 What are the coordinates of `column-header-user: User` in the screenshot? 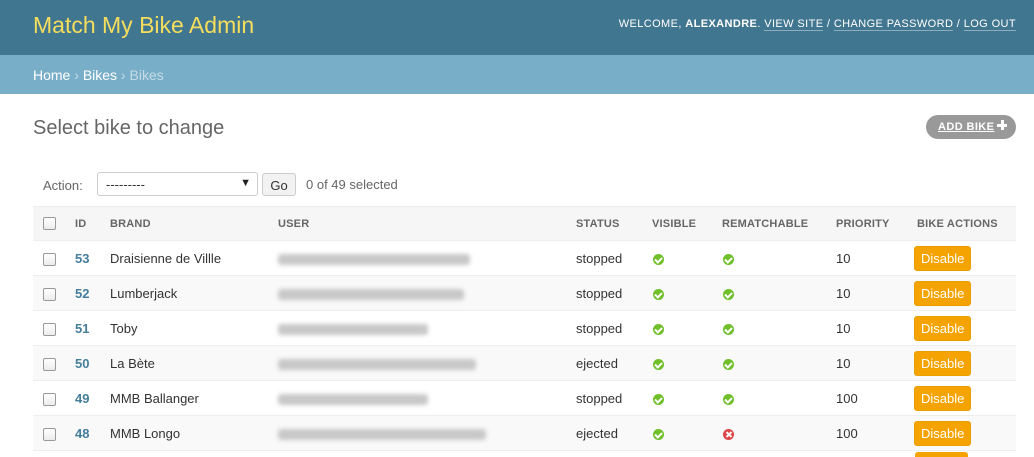 It's located at (427, 223).